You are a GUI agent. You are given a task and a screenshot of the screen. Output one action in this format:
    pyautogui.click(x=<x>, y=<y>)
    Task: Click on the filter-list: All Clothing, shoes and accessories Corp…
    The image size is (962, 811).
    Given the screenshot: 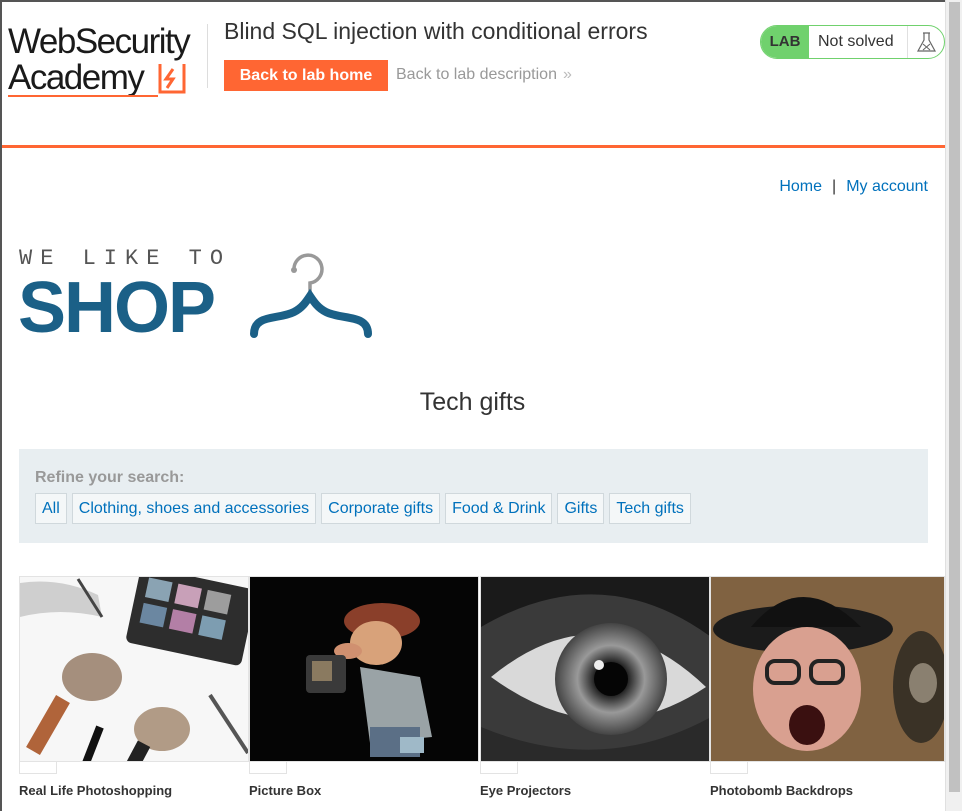 What is the action you would take?
    pyautogui.click(x=363, y=508)
    